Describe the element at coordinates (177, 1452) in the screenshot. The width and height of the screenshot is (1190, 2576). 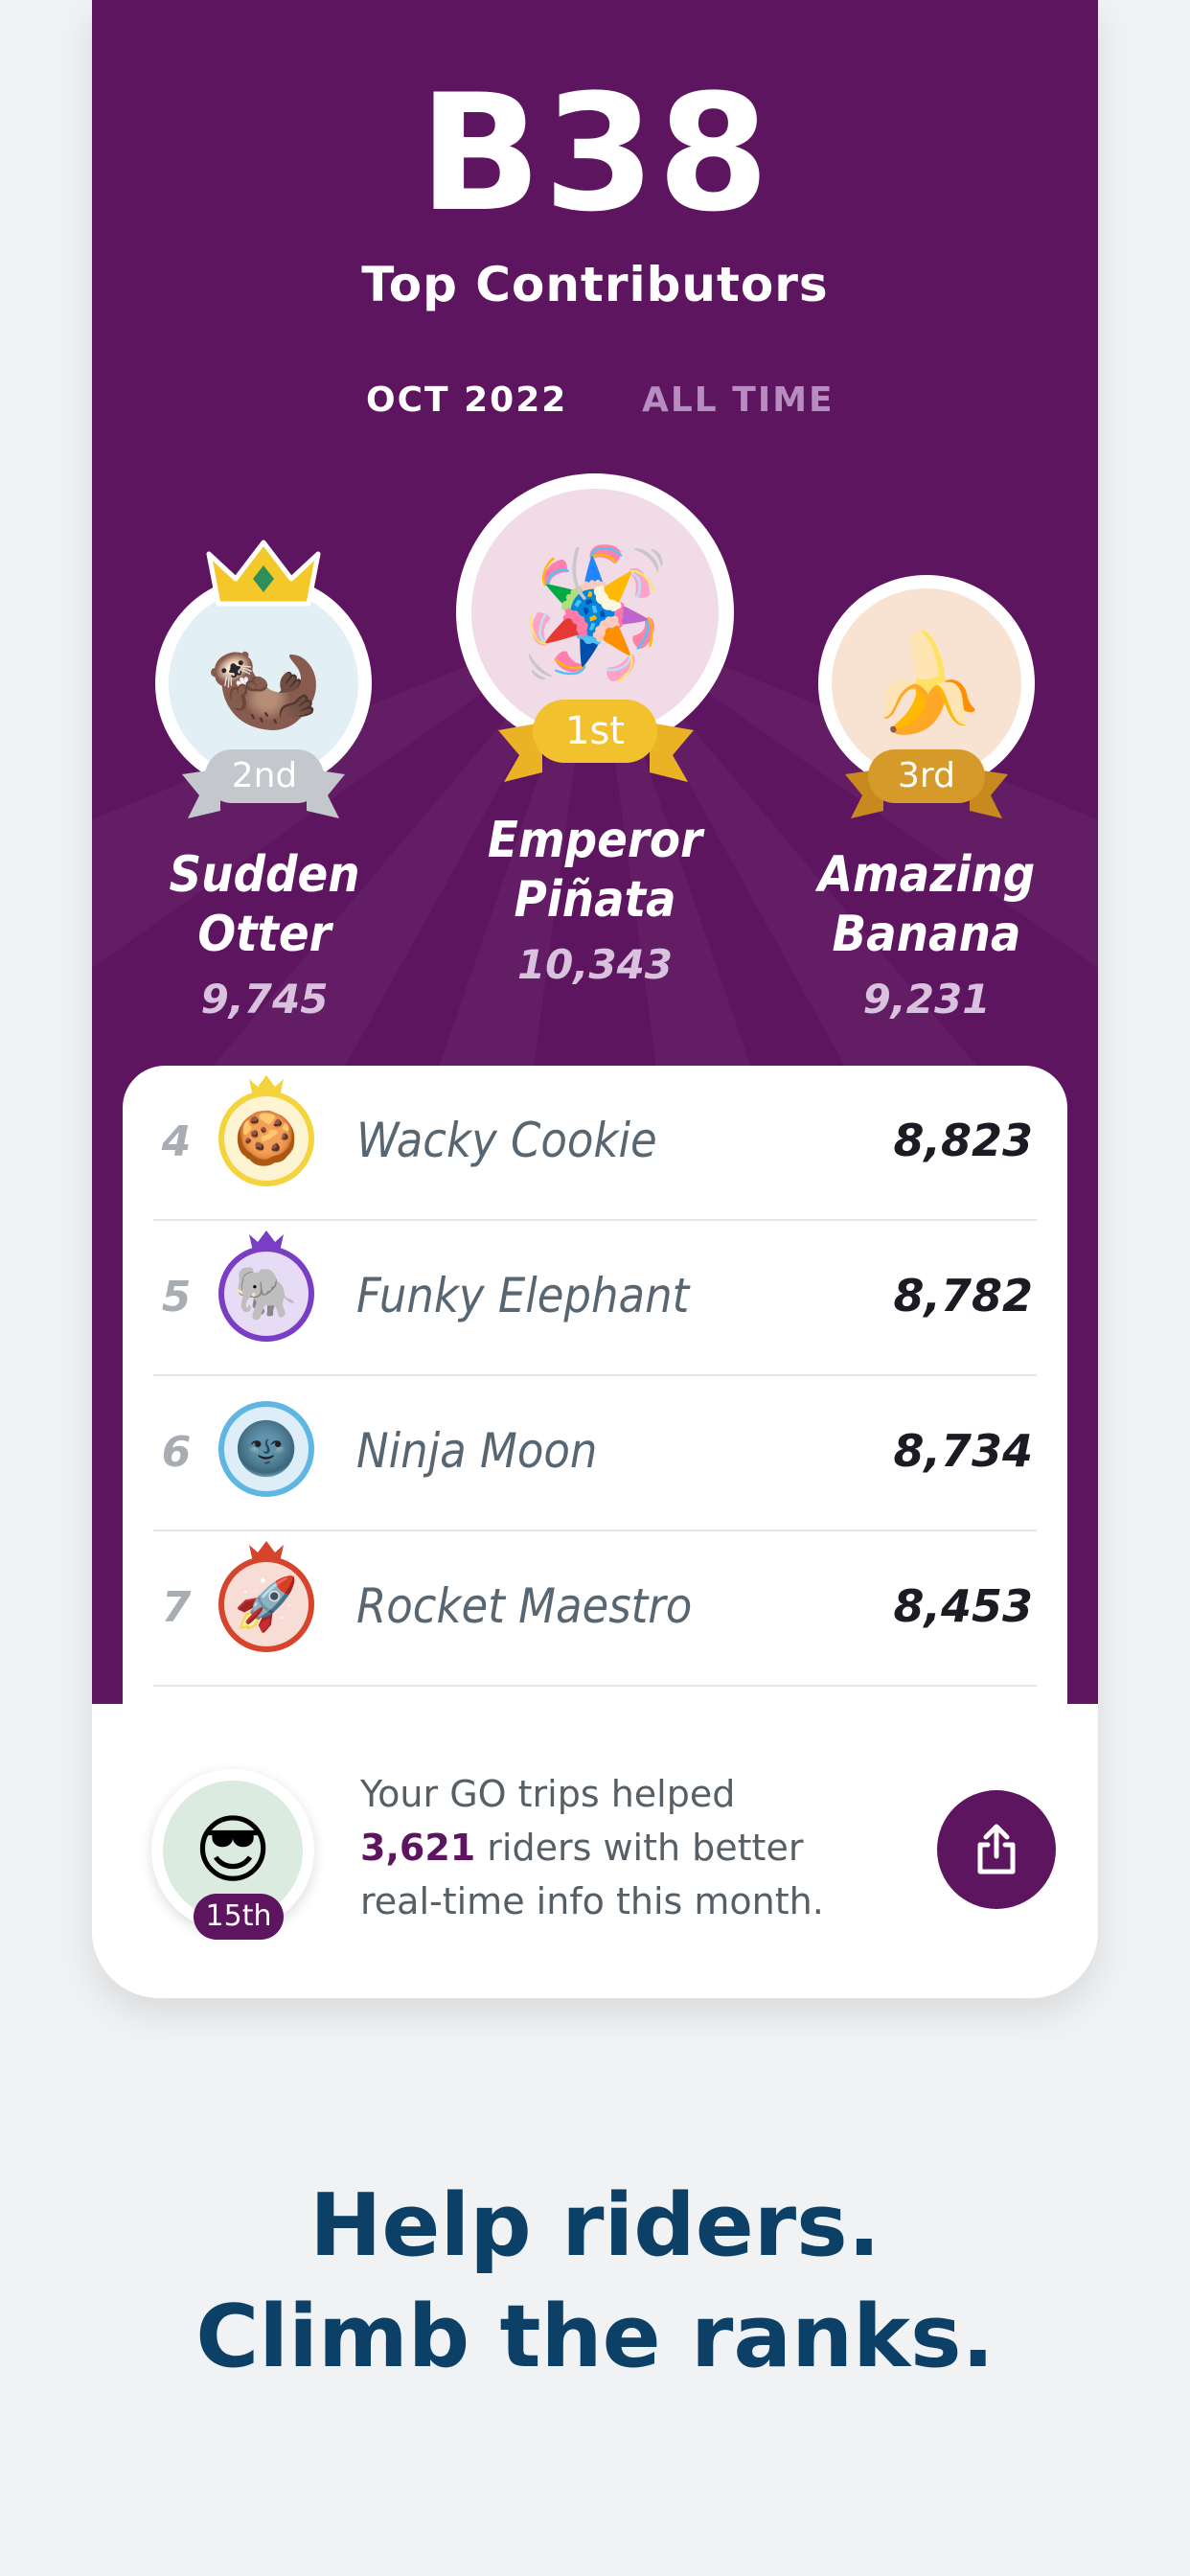
I see `rank-number: 6` at that location.